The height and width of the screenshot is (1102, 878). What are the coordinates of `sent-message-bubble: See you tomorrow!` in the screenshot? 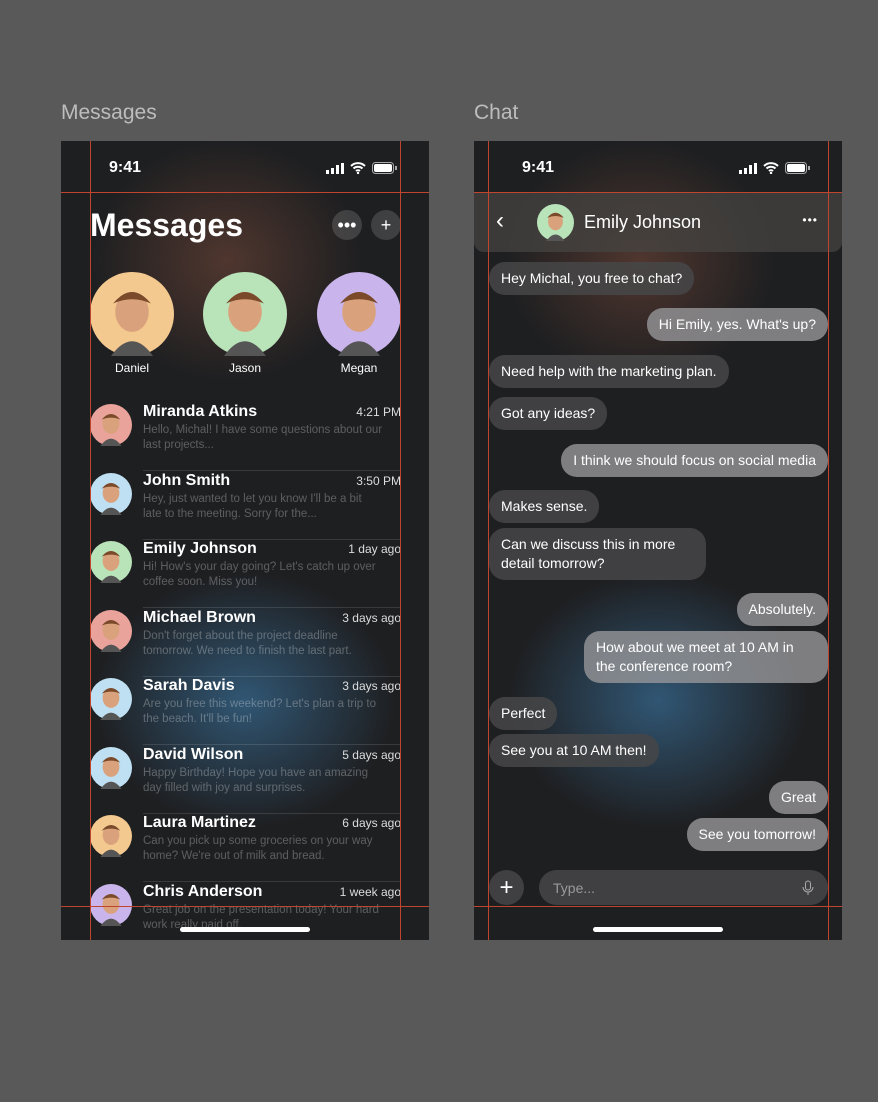 It's located at (757, 834).